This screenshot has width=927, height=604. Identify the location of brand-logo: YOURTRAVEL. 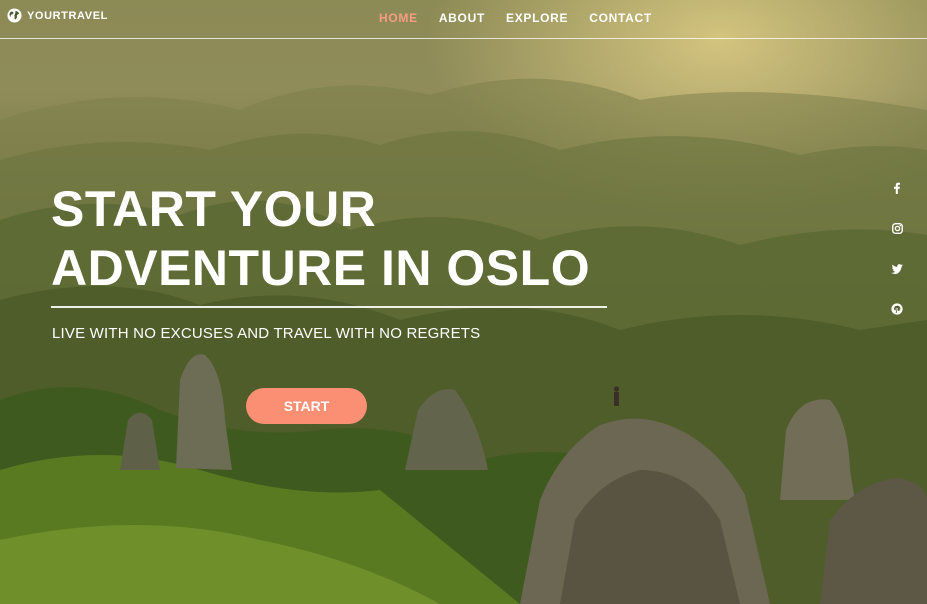
(57, 15).